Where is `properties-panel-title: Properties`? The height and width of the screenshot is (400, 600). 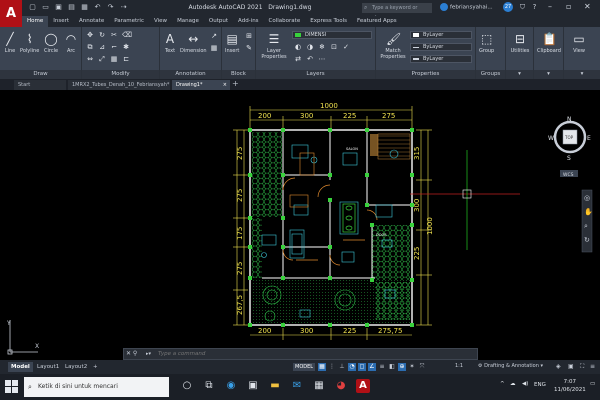
properties-panel-title: Properties is located at coordinates (425, 74).